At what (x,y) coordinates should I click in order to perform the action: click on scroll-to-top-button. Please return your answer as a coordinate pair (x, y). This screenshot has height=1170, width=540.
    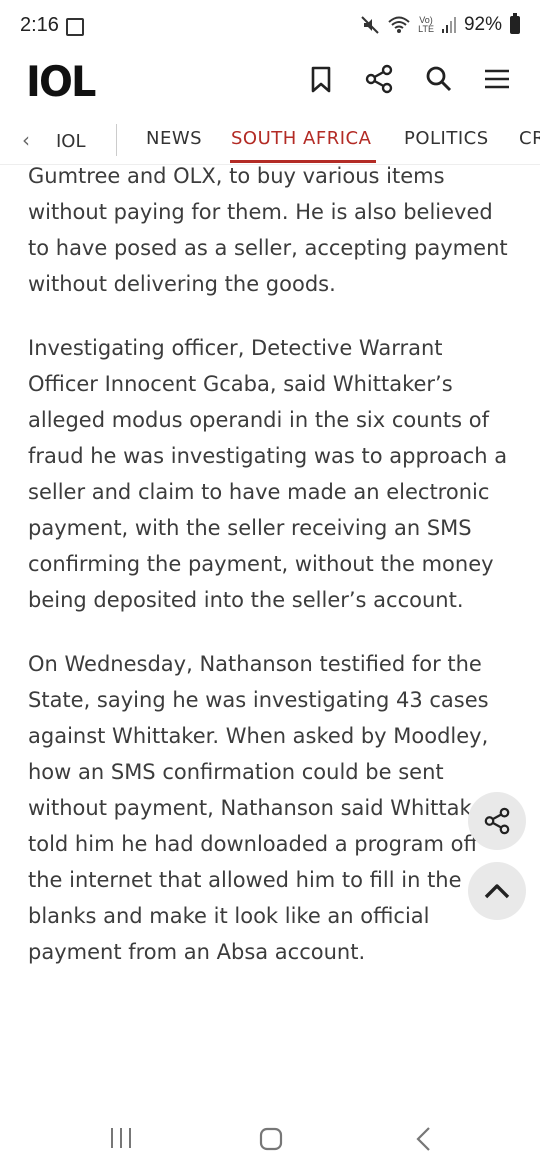
    Looking at the image, I should click on (497, 891).